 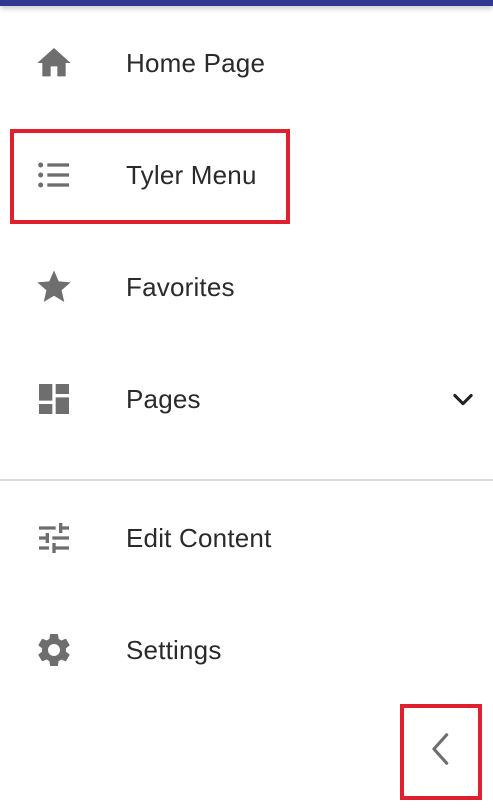 I want to click on collapse-sidebar-button, so click(x=441, y=751).